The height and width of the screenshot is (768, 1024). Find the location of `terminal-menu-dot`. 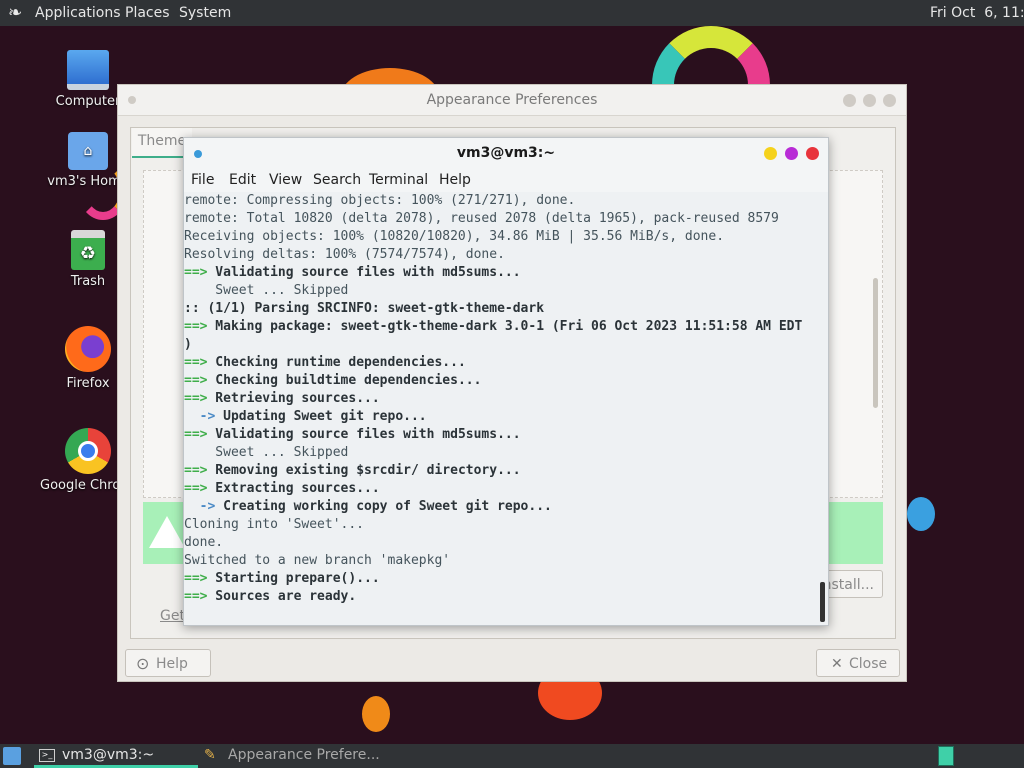

terminal-menu-dot is located at coordinates (198, 154).